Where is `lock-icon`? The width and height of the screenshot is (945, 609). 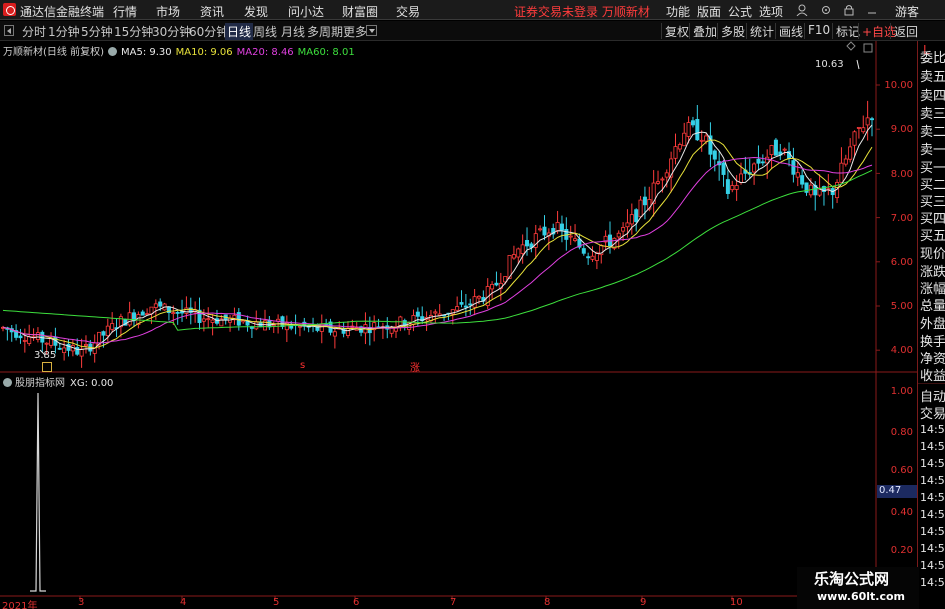 lock-icon is located at coordinates (849, 10).